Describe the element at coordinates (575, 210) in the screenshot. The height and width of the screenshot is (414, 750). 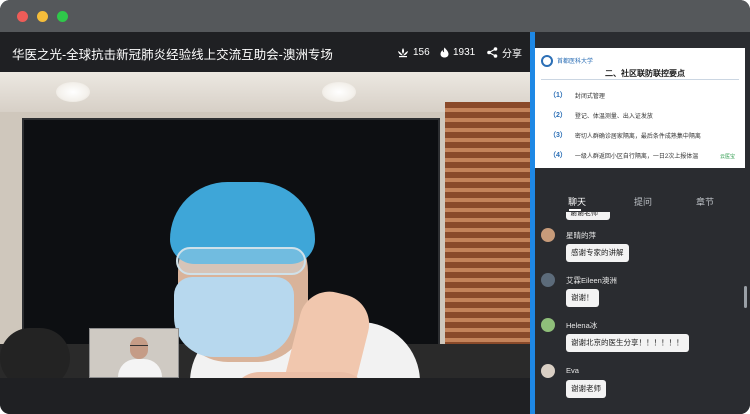
I see `active-tab-indicator` at that location.